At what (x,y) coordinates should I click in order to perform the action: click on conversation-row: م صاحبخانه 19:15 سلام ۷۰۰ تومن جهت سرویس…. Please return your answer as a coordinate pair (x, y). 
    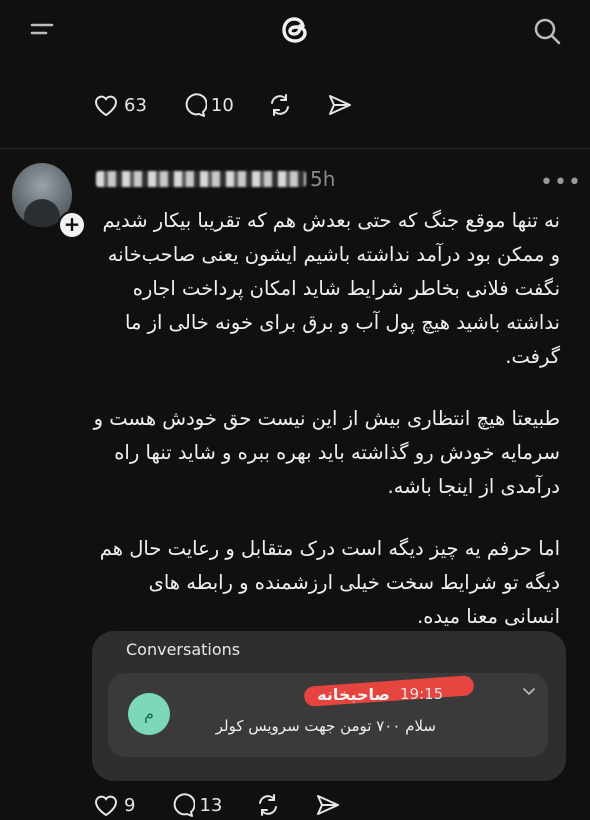
    Looking at the image, I should click on (328, 715).